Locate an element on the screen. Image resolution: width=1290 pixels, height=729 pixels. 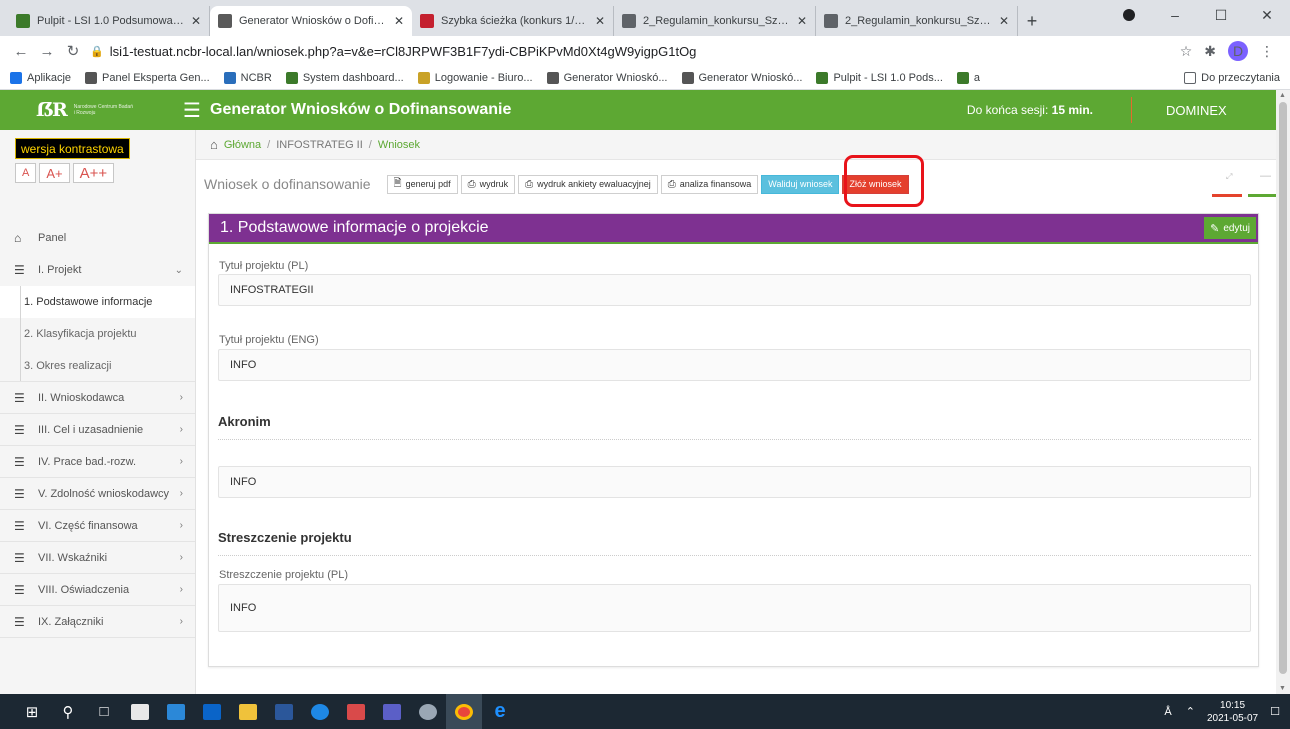
minimize-button: – is located at coordinates (1175, 15).